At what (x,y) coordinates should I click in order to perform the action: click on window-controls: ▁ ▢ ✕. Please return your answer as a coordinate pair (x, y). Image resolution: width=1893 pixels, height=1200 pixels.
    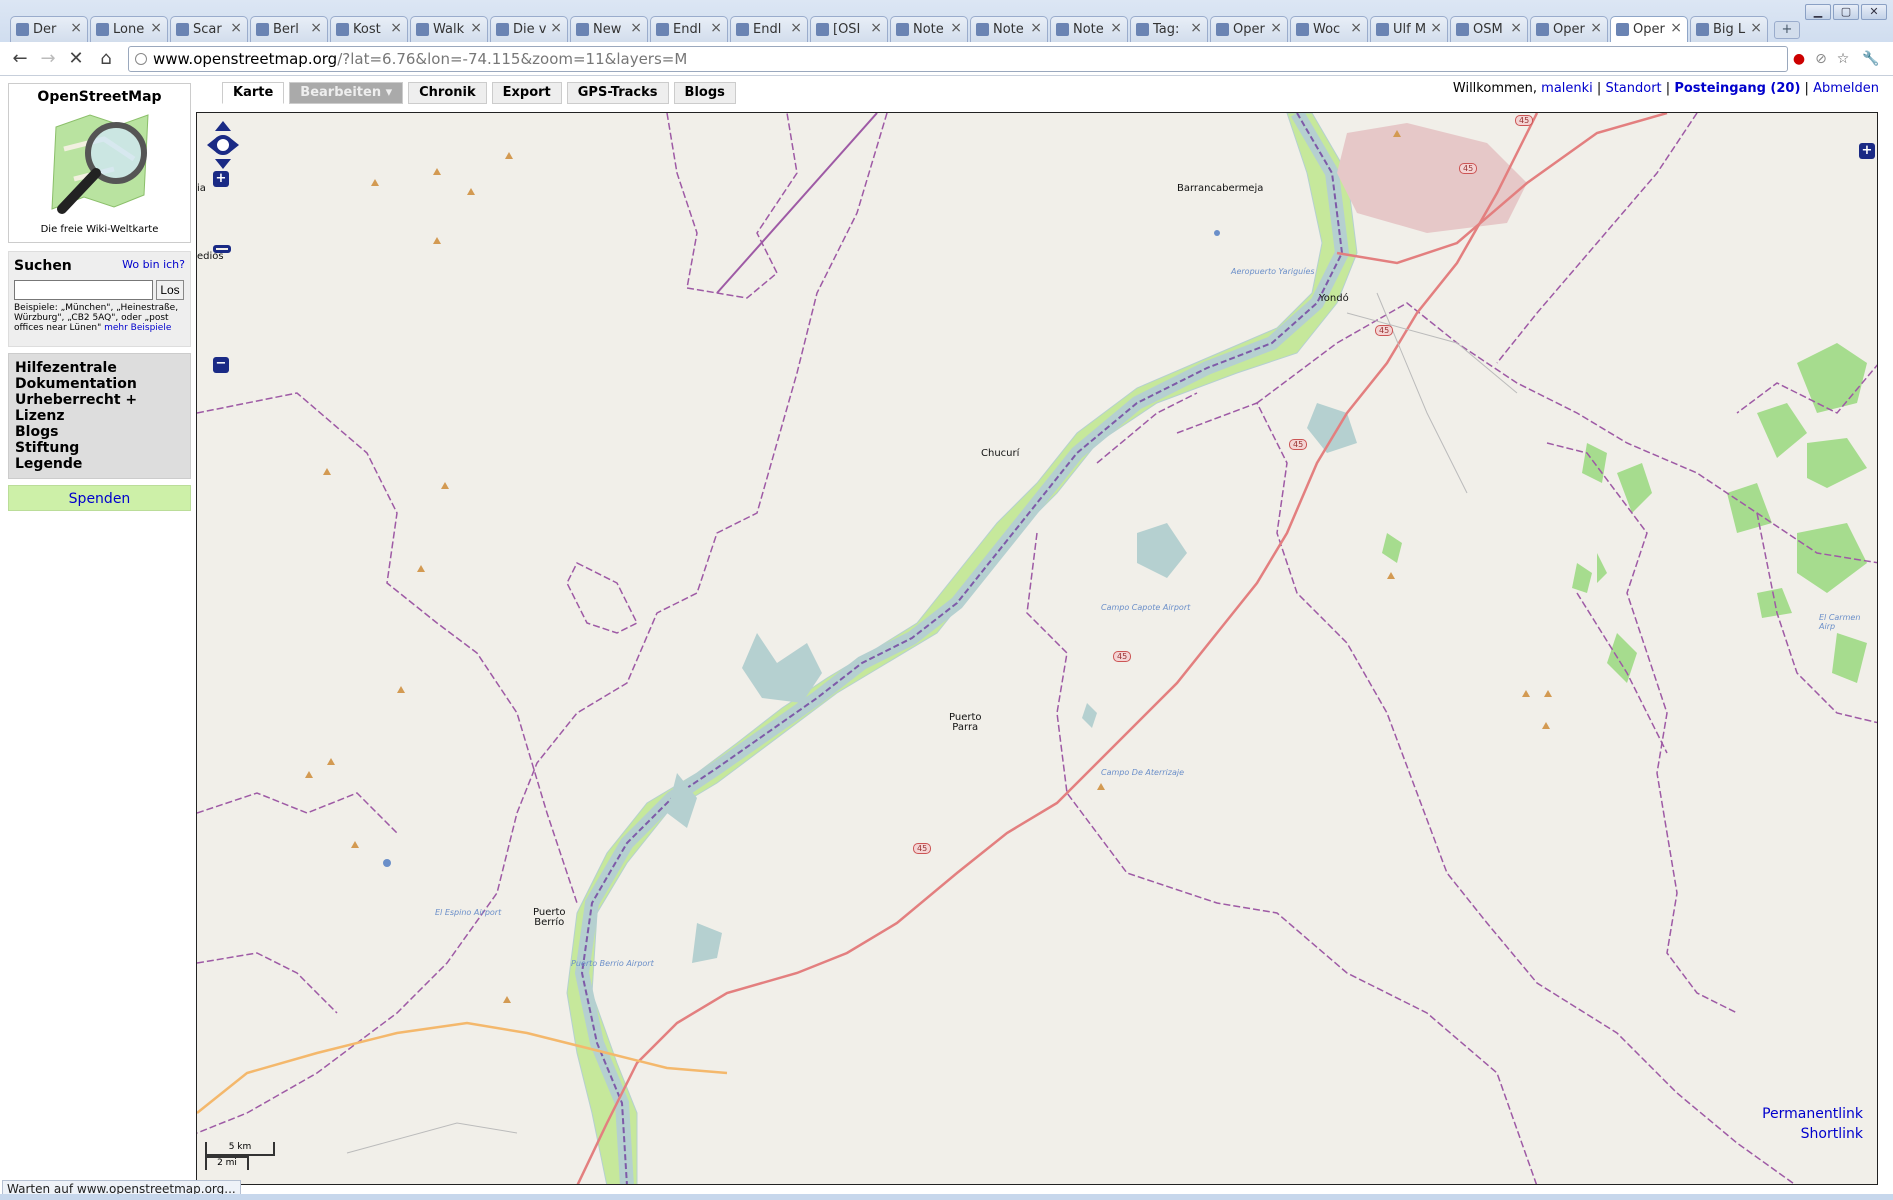
    Looking at the image, I should click on (1846, 12).